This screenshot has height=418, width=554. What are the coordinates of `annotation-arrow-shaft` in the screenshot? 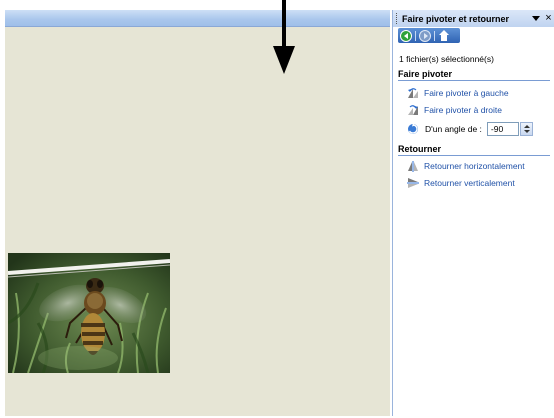 It's located at (284, 24).